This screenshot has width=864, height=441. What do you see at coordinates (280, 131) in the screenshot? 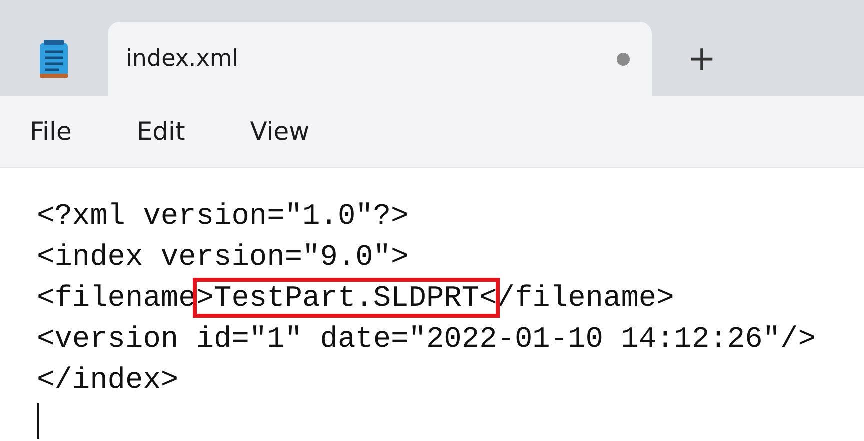
I see `menu-item: View` at bounding box center [280, 131].